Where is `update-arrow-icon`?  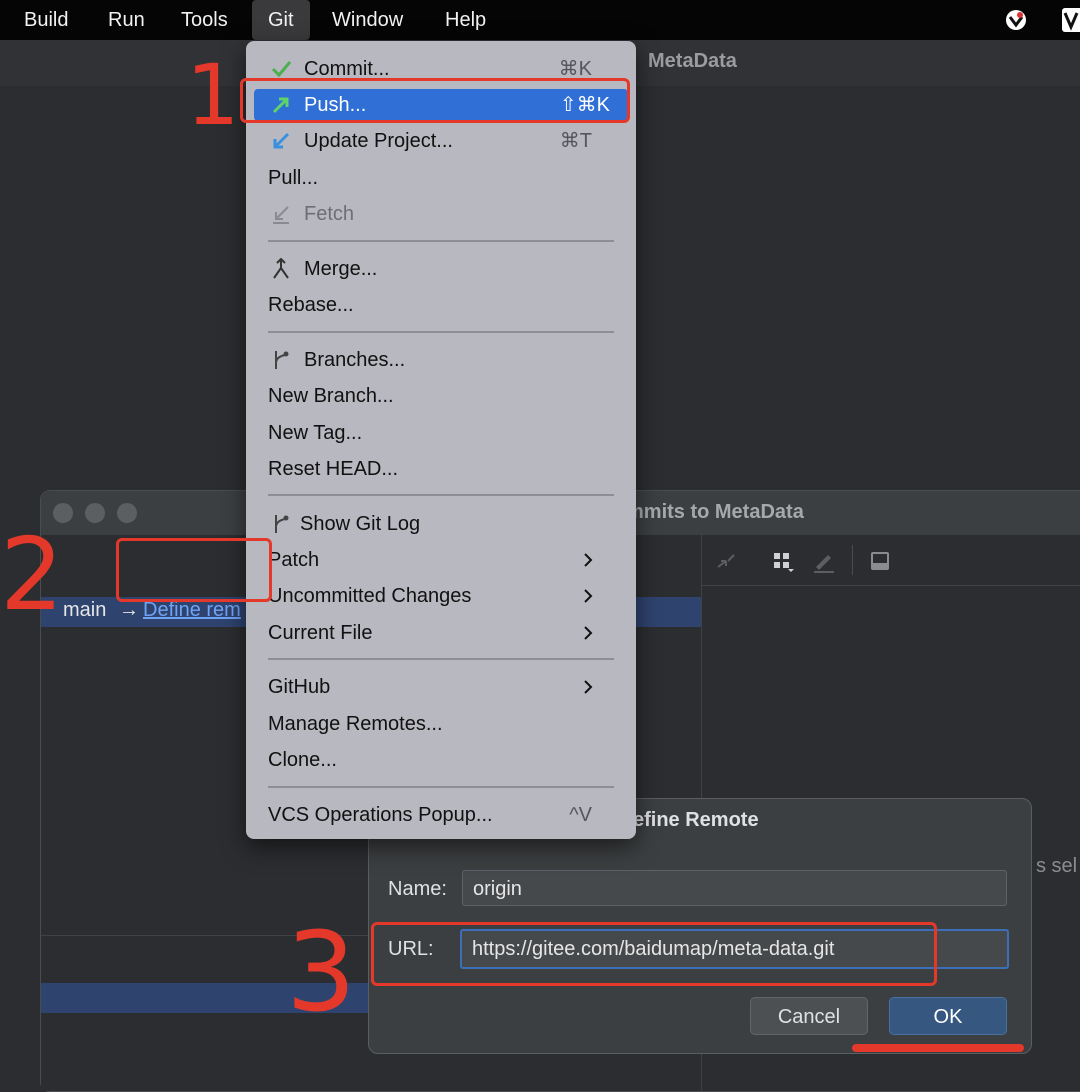 update-arrow-icon is located at coordinates (281, 141).